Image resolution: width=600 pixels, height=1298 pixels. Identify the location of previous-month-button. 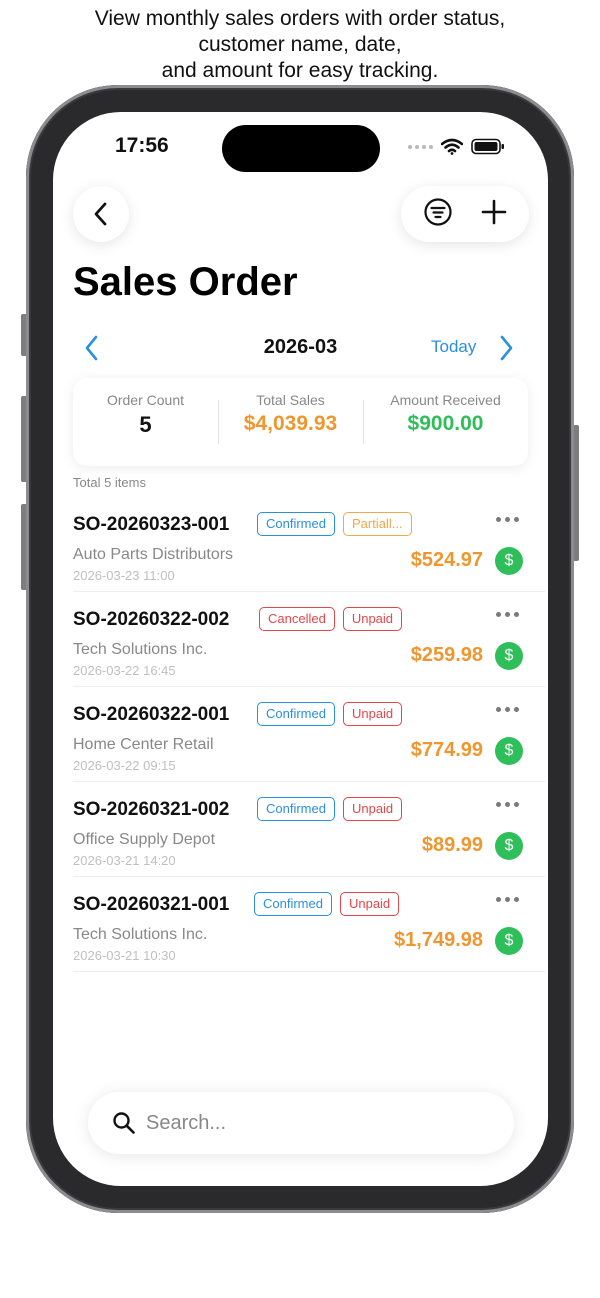
(92, 350).